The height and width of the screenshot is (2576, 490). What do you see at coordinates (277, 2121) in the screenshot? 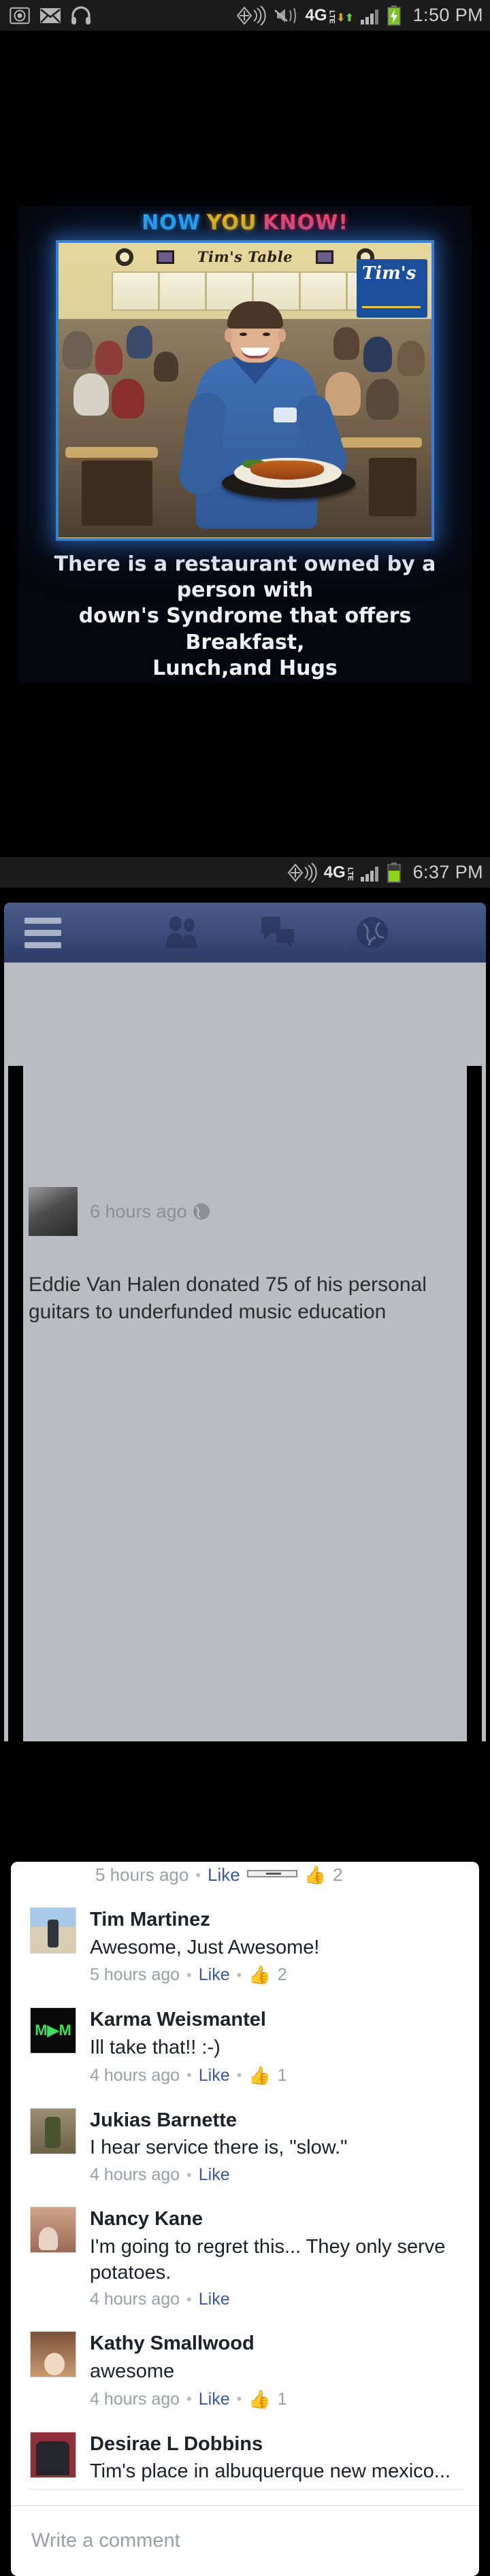
I see `comment-author: Jukias Barnette` at bounding box center [277, 2121].